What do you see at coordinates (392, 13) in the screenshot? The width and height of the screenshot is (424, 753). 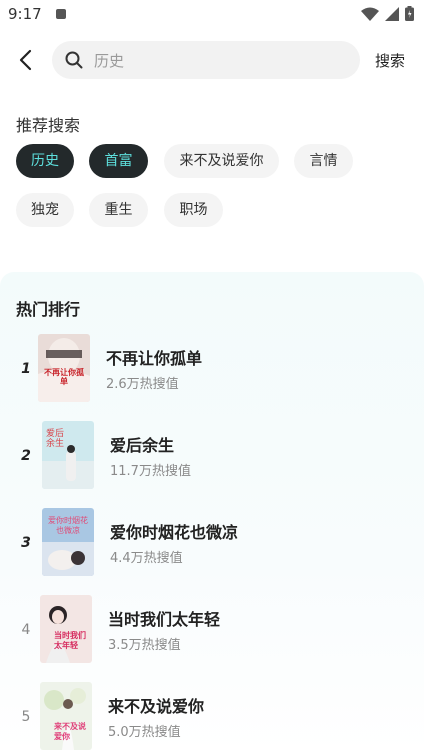 I see `signal-icon` at bounding box center [392, 13].